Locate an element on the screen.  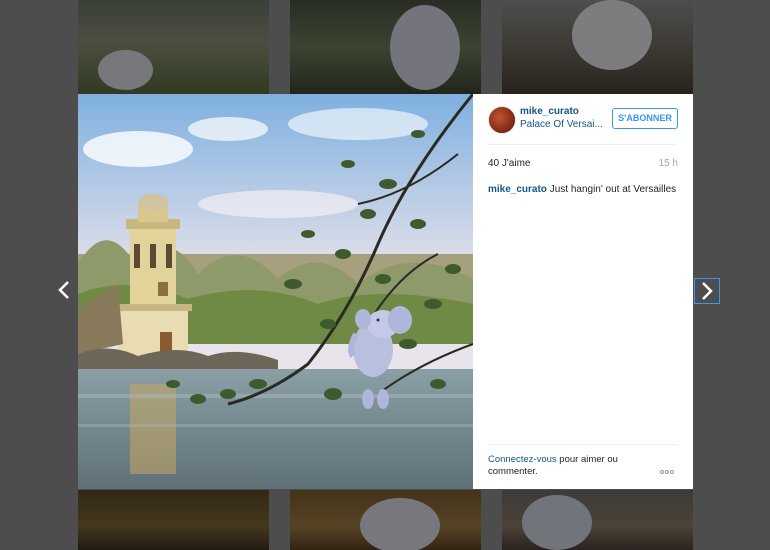
more-options-button is located at coordinates (669, 467).